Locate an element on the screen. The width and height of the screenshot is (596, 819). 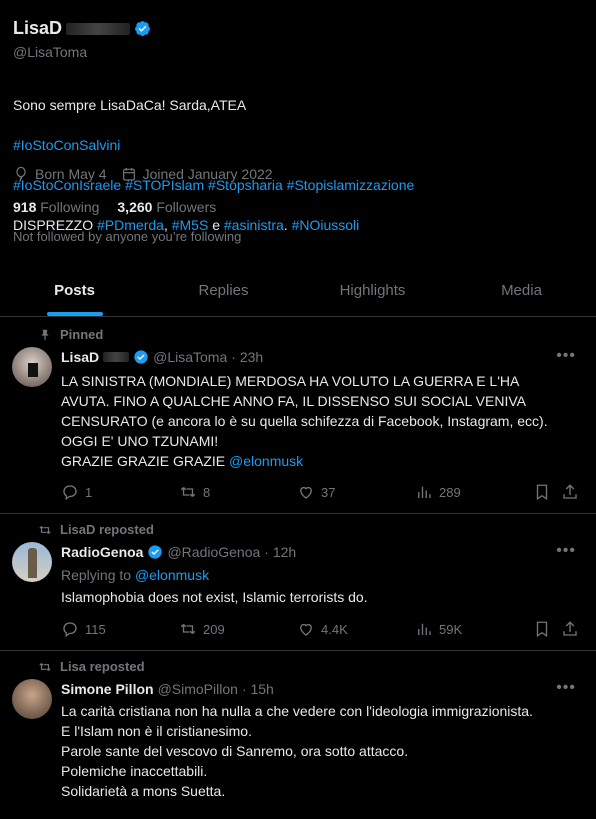
tower-shape is located at coordinates (32, 563).